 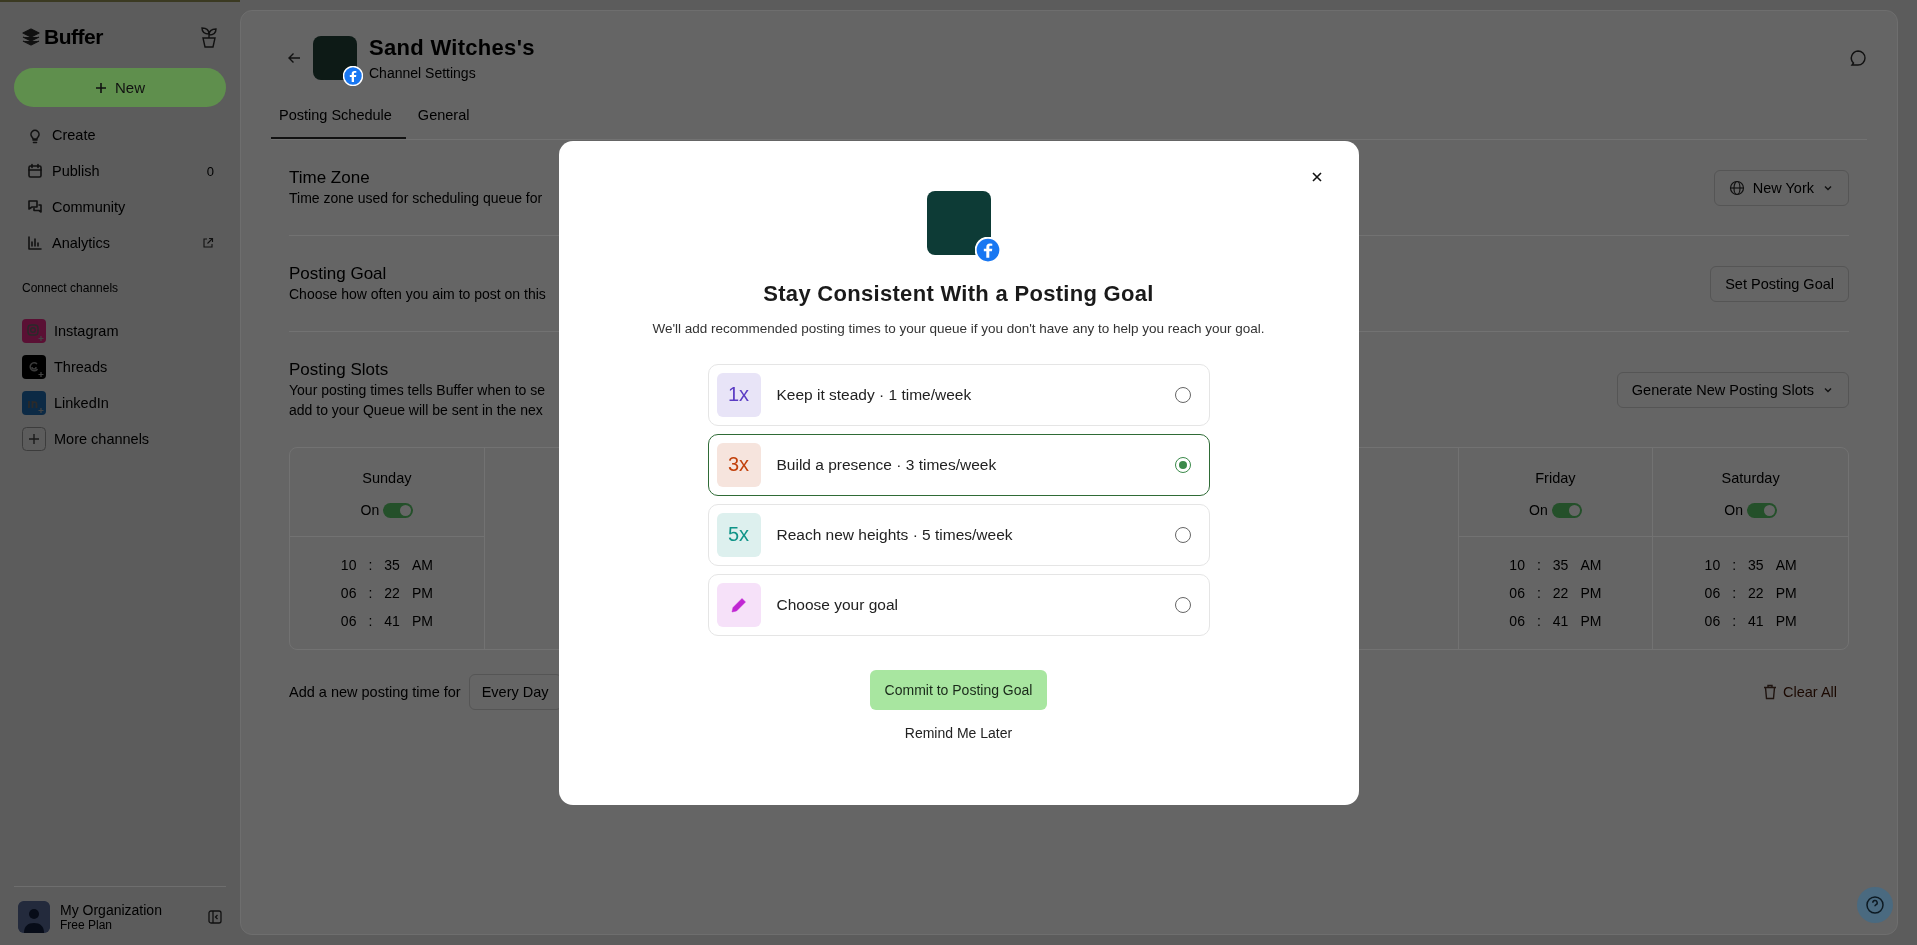 I want to click on goal-option: 3x Build a presence · 3 times/week, so click(x=958, y=464).